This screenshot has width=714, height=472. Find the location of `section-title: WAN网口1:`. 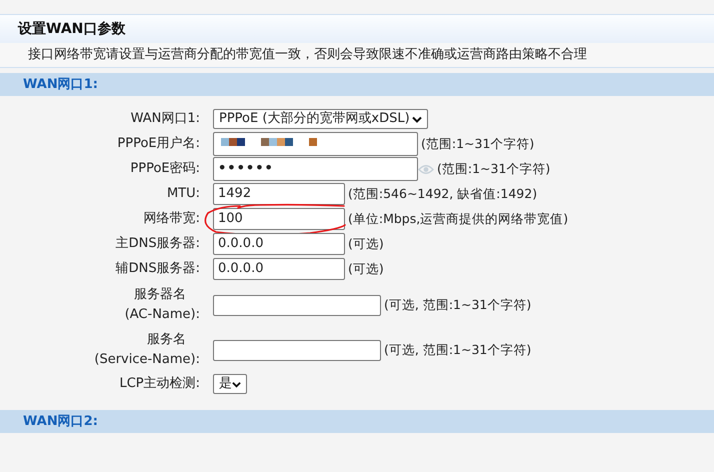

section-title: WAN网口1: is located at coordinates (60, 85).